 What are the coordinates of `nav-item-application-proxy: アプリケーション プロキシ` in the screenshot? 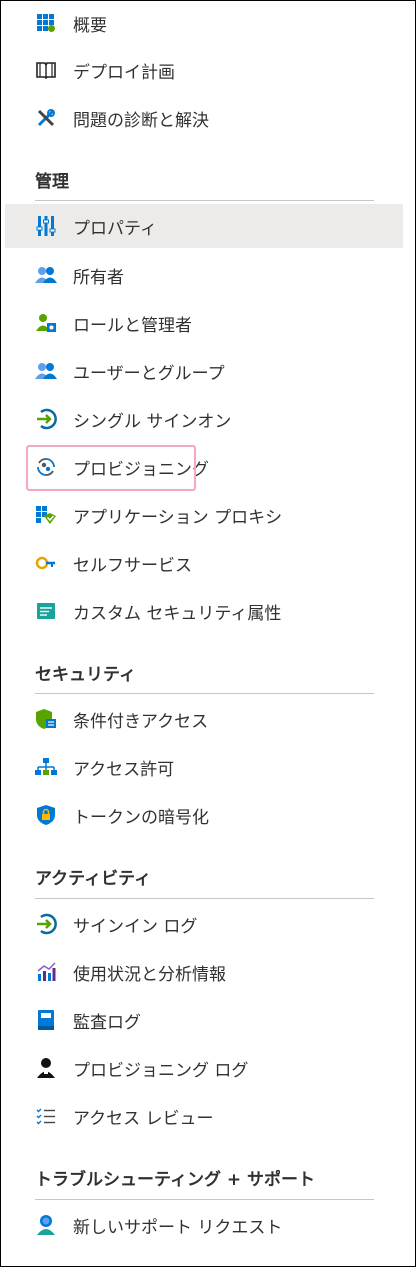 It's located at (204, 515).